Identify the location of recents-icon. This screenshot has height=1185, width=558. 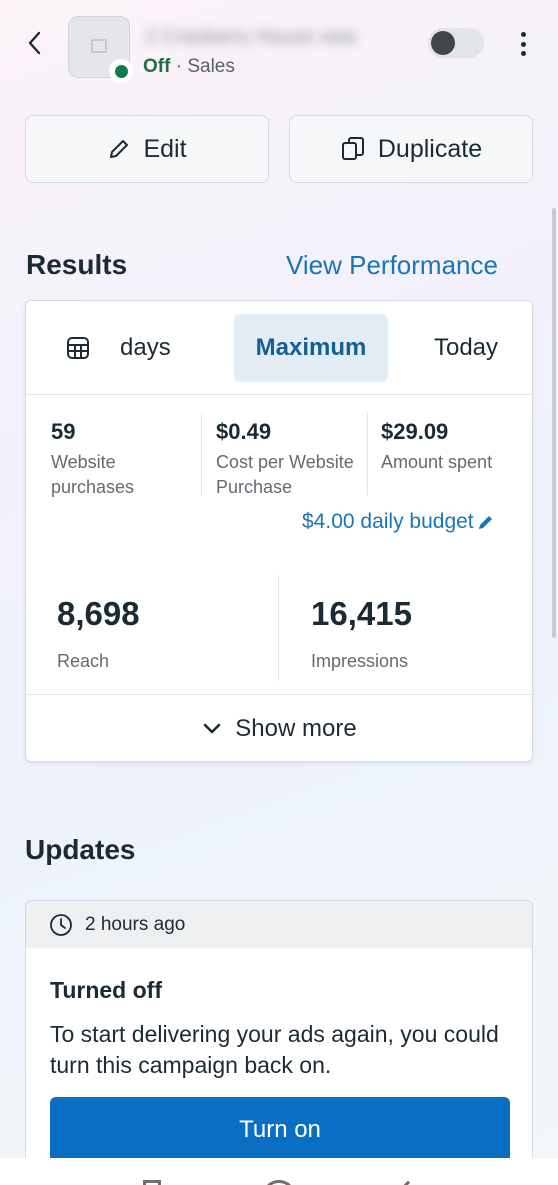
(152, 1182).